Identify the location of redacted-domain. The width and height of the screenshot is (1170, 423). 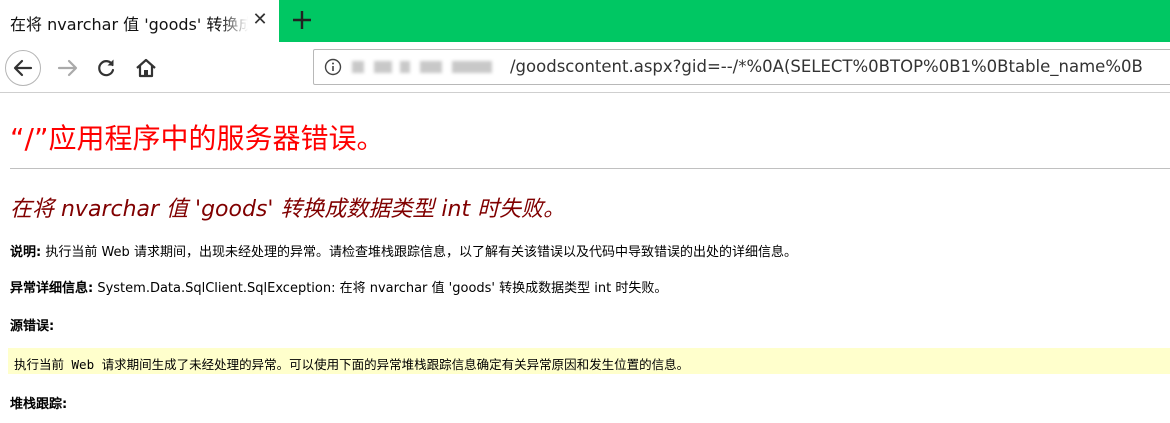
(432, 67).